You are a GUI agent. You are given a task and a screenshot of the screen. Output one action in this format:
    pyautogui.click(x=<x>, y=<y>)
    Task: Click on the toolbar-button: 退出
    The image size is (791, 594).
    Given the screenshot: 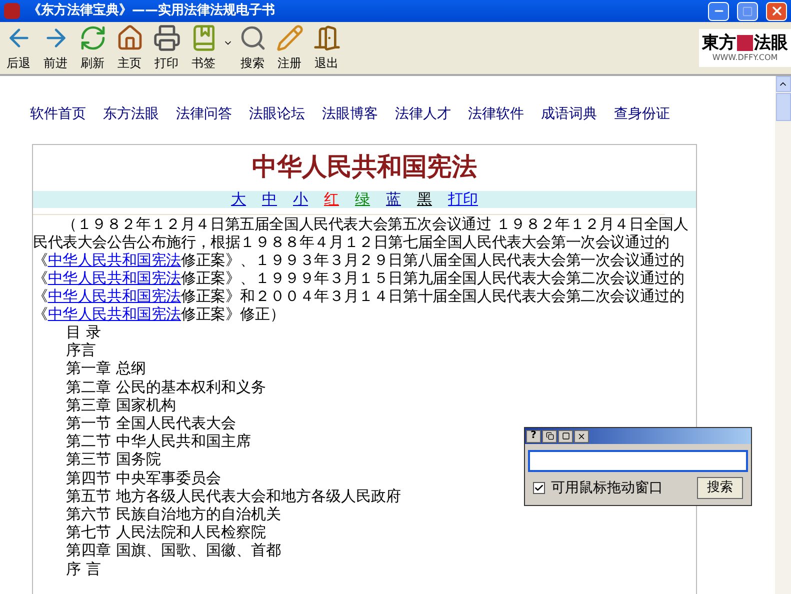 What is the action you would take?
    pyautogui.click(x=326, y=48)
    